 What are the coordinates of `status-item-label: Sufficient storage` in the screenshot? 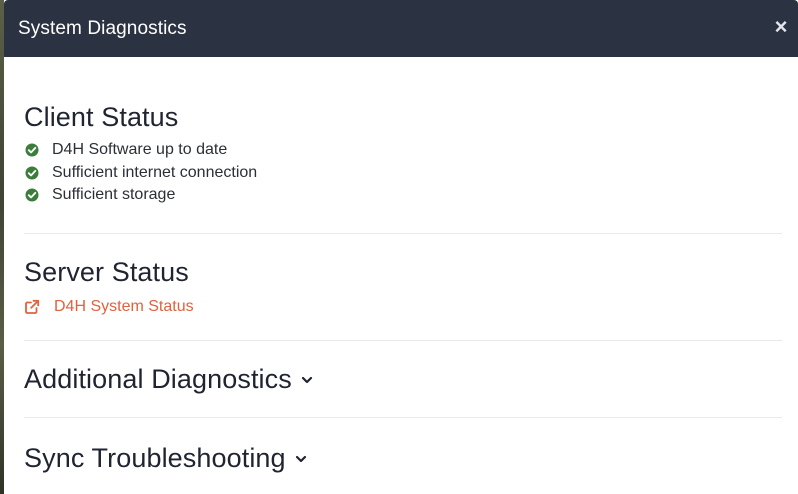 It's located at (114, 195).